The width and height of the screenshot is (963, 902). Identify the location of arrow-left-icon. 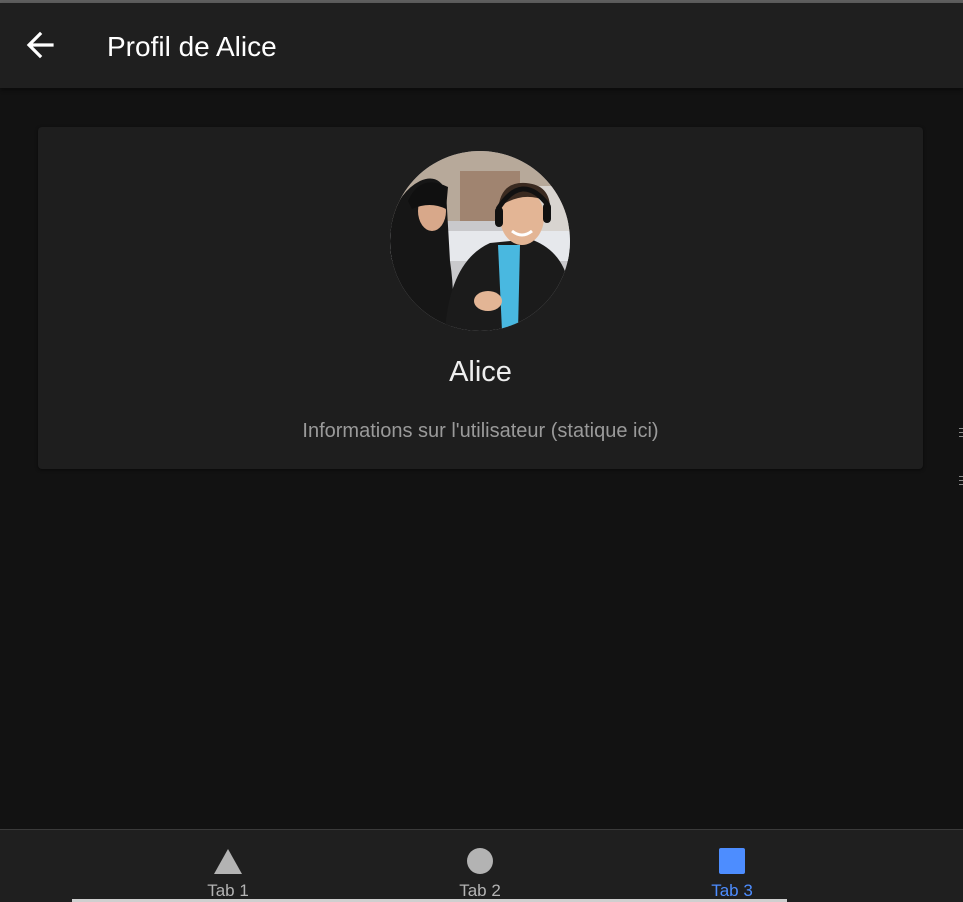
(40, 47).